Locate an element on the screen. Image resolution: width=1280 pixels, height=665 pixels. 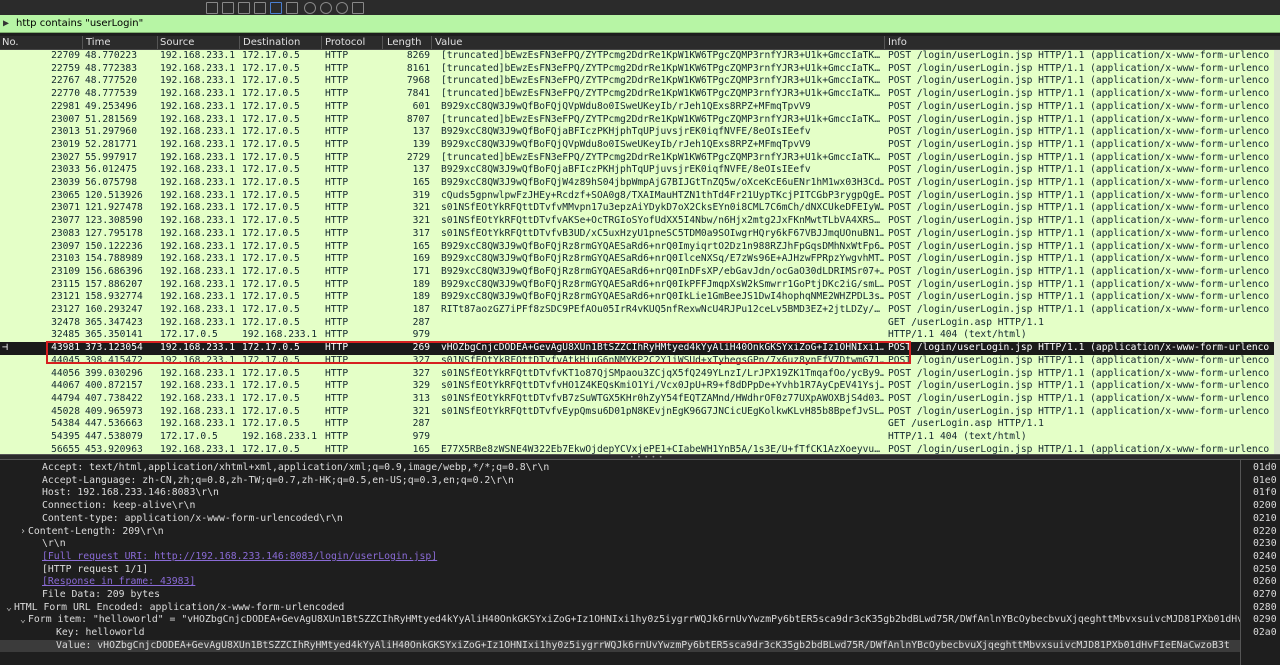
detail-line: File Data: 209 bytes is located at coordinates (620, 595).